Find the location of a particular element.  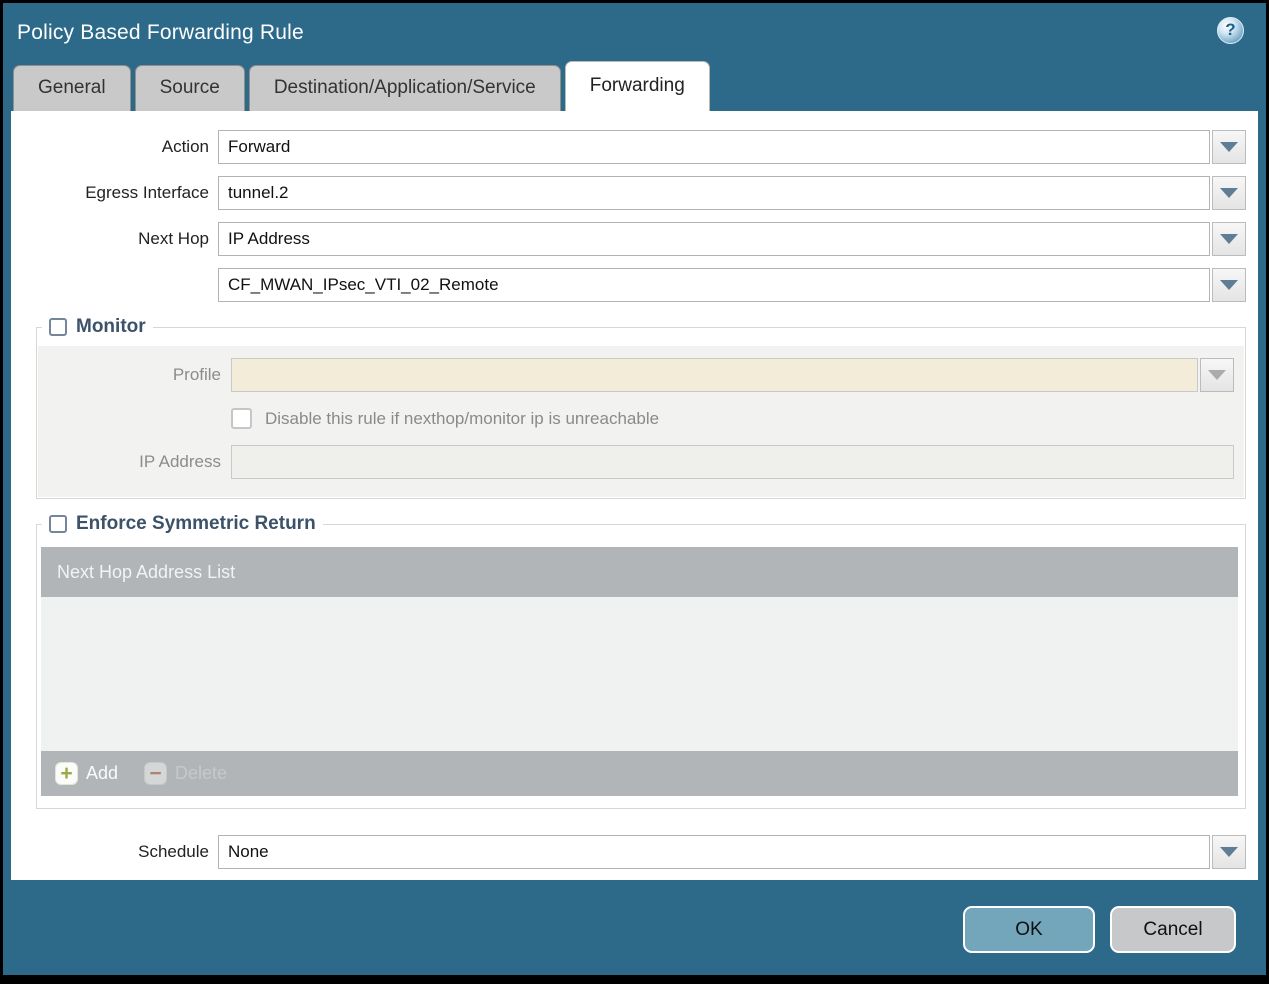

next-hop-address-list-footer: + Add − Delete is located at coordinates (639, 773).